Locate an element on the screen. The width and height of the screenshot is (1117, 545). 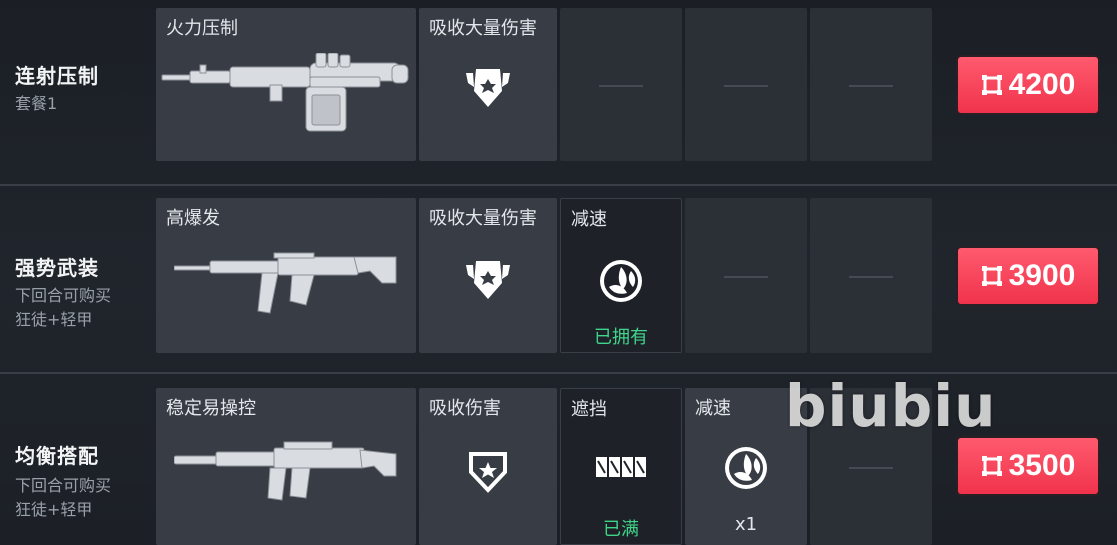
weapon-card: 火力压制 is located at coordinates (286, 84).